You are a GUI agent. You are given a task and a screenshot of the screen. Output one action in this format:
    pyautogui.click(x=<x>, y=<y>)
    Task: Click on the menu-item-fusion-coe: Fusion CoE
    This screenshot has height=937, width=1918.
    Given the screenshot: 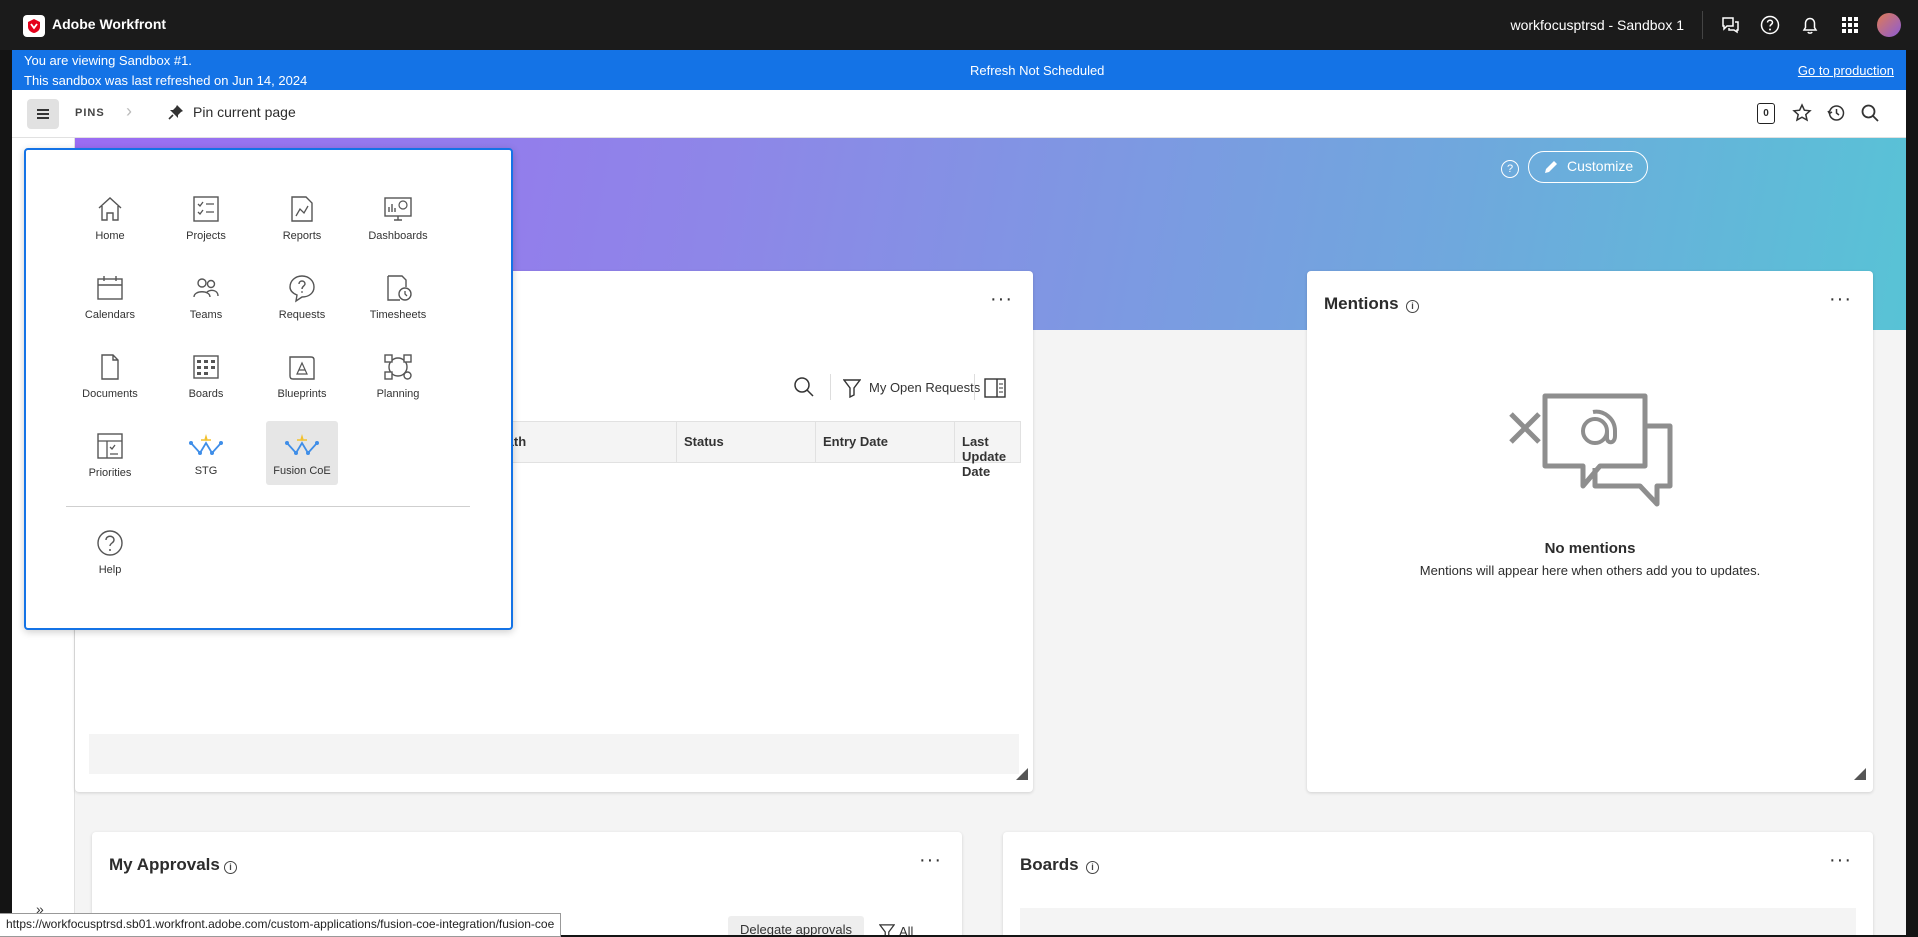 What is the action you would take?
    pyautogui.click(x=302, y=453)
    